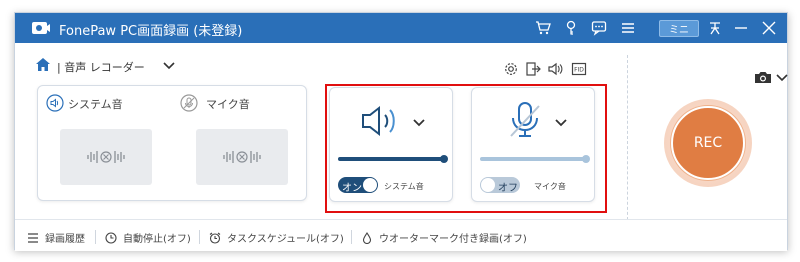 Image resolution: width=800 pixels, height=262 pixels. I want to click on toggle-off-text: オフ, so click(508, 188).